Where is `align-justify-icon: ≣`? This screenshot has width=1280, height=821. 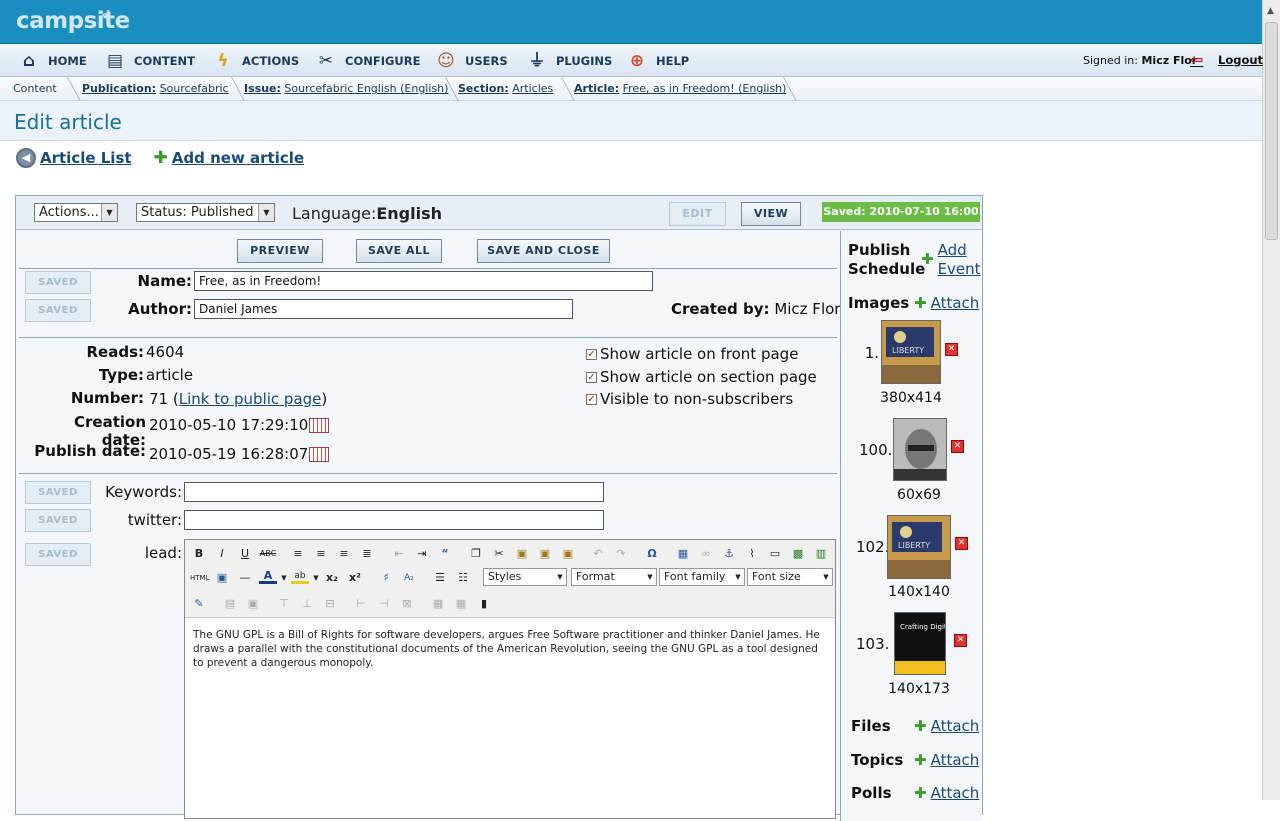
align-justify-icon: ≣ is located at coordinates (367, 554).